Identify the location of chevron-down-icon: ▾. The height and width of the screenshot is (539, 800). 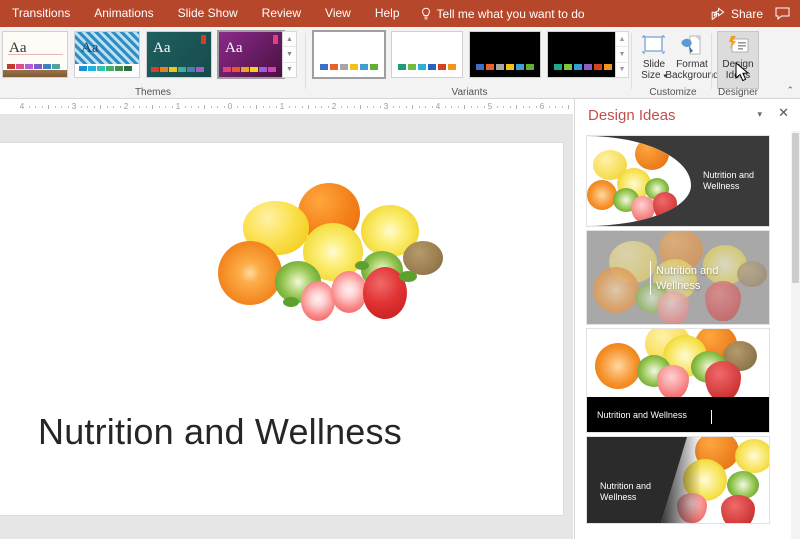
(759, 114).